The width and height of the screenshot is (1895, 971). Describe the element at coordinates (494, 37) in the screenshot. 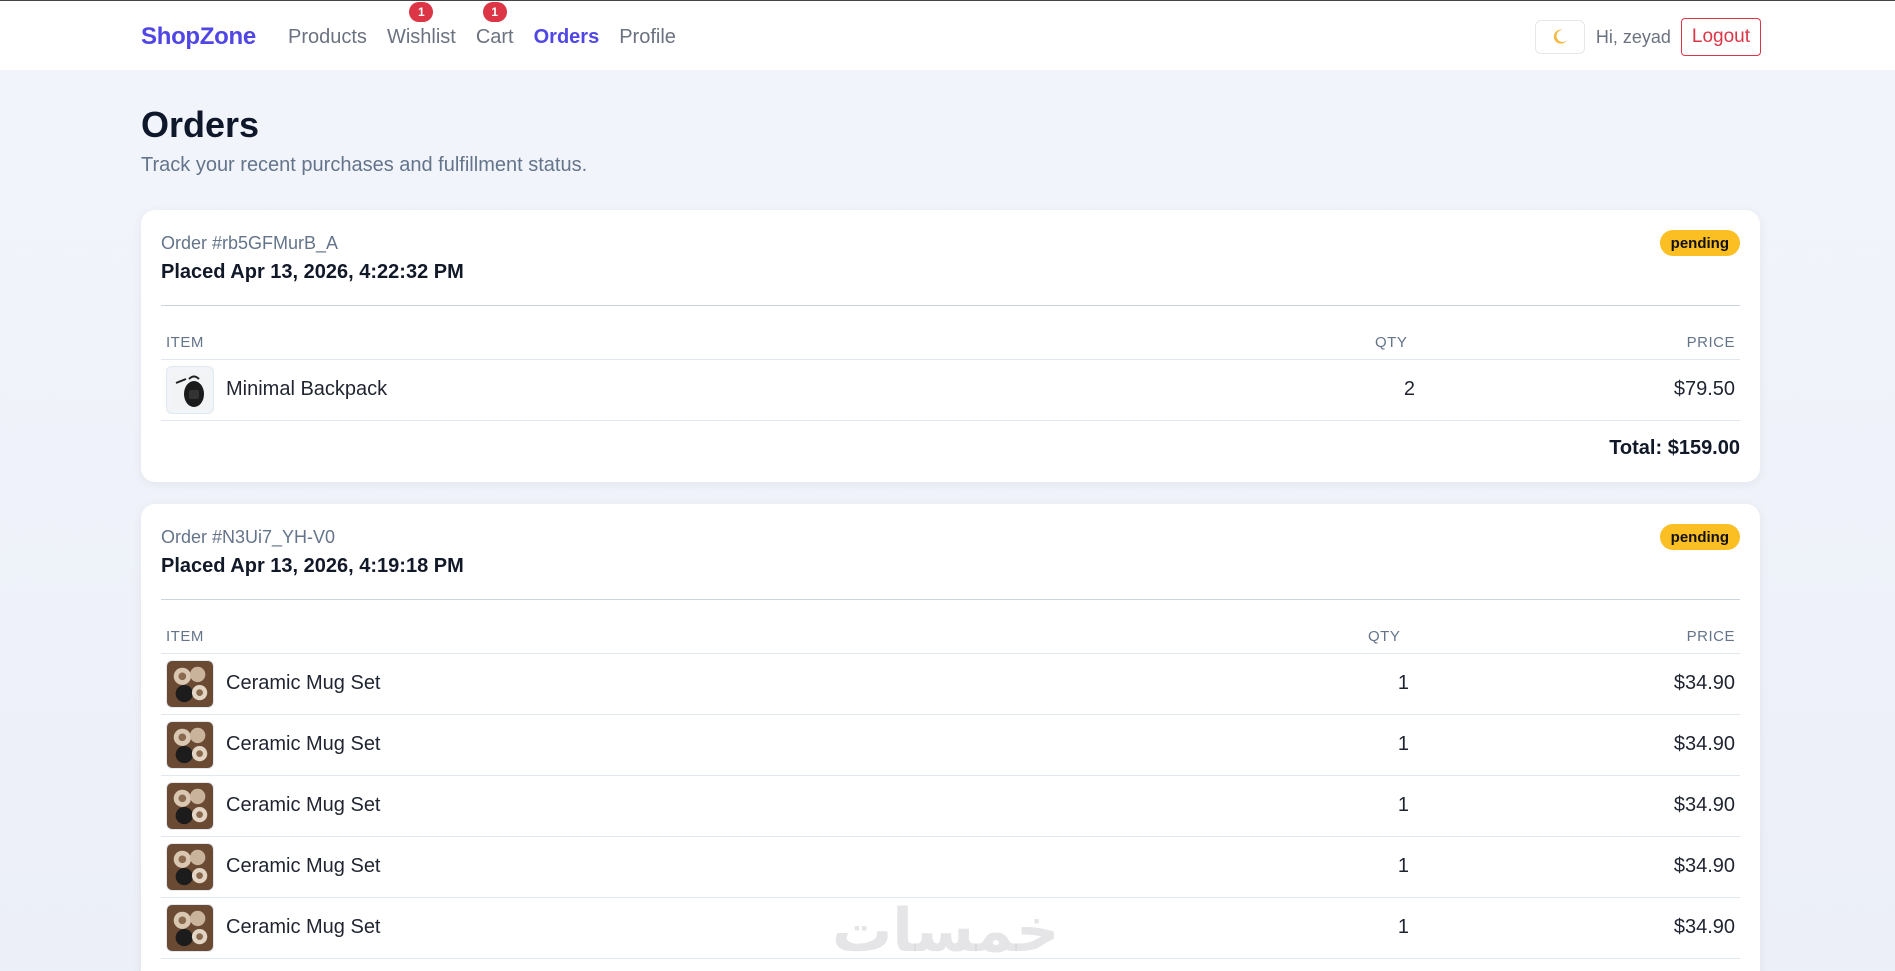

I see `nav-link-label: Cart` at that location.